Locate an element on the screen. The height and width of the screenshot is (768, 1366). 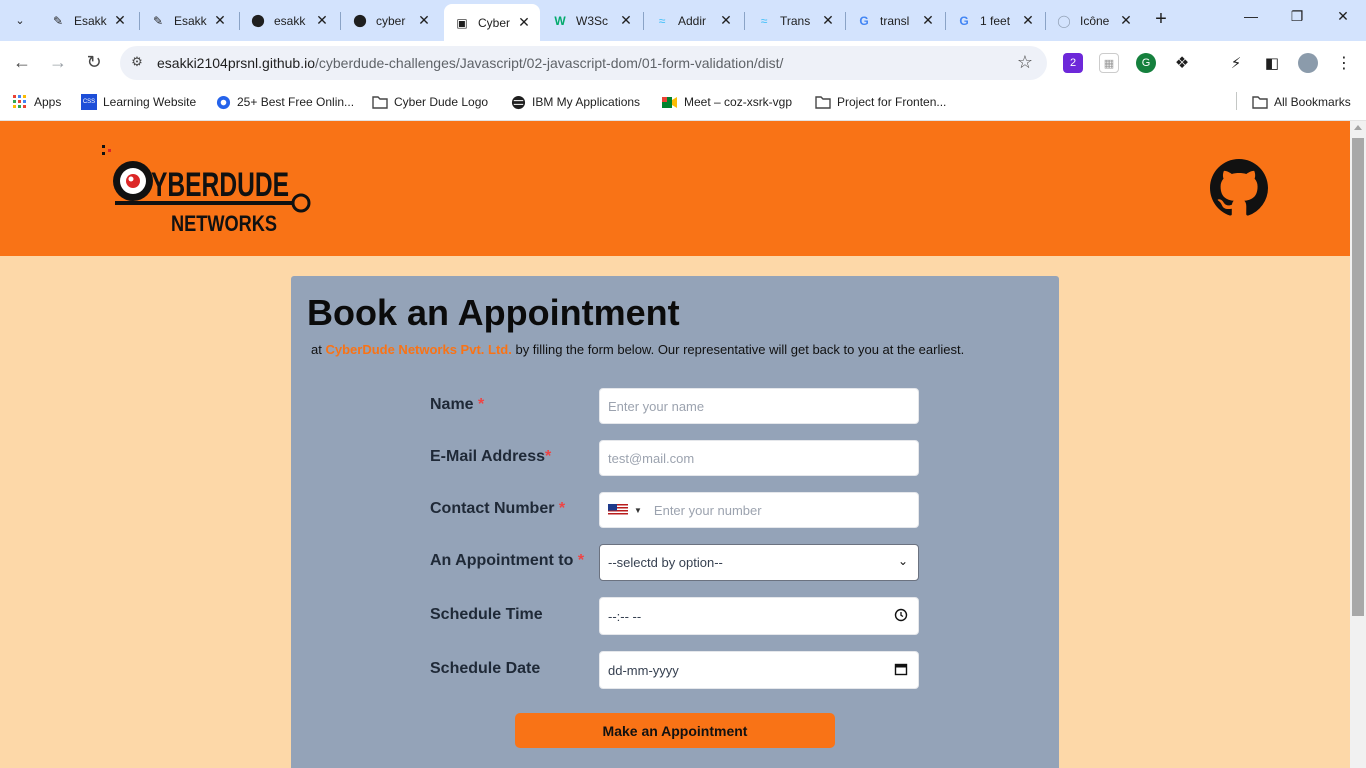
new-tab-plus-icon: + is located at coordinates (1161, 20).